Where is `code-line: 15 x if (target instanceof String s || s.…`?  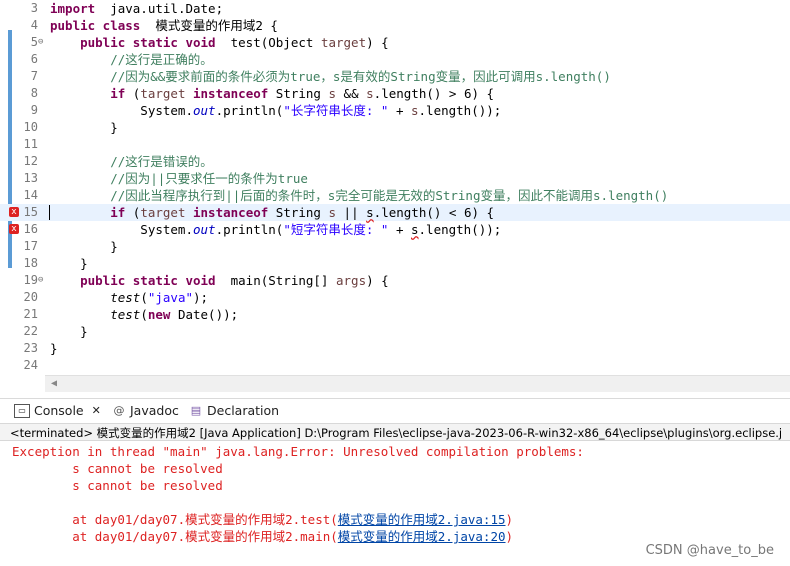
code-line: 15 x if (target instanceof String s || s.… is located at coordinates (395, 212).